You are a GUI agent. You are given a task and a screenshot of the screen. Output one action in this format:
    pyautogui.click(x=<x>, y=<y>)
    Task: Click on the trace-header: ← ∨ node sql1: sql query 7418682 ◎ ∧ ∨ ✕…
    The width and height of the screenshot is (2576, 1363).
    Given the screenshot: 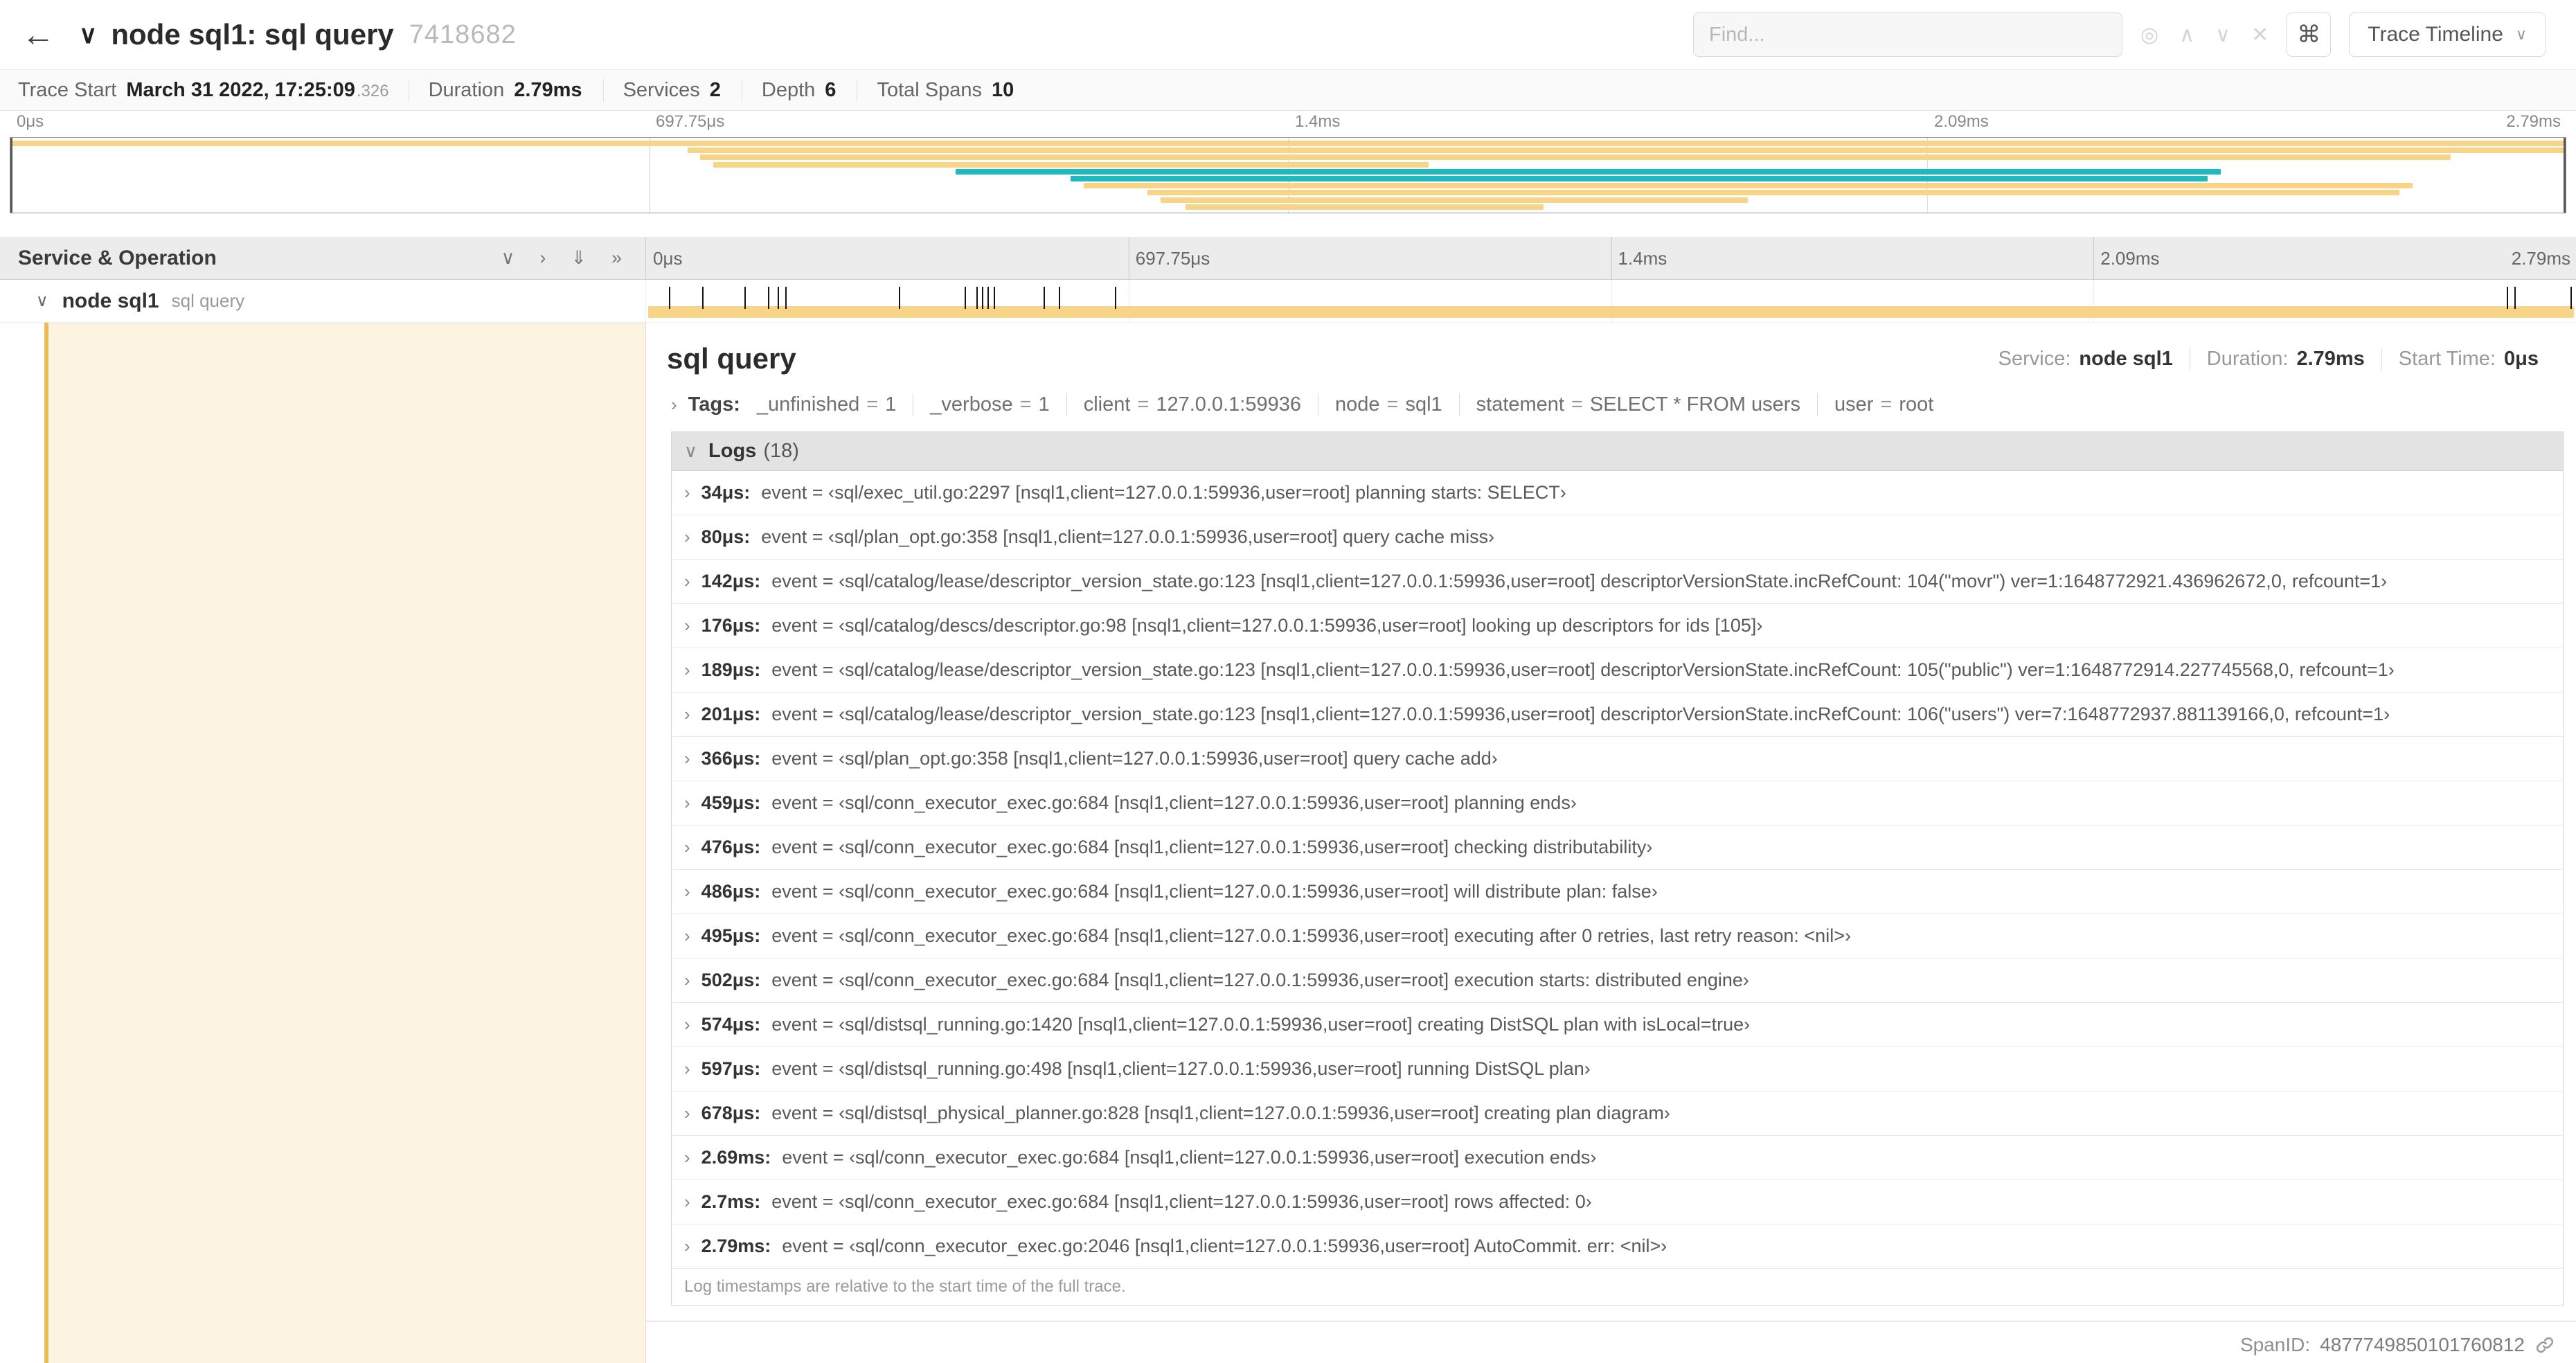 What is the action you would take?
    pyautogui.click(x=1288, y=34)
    